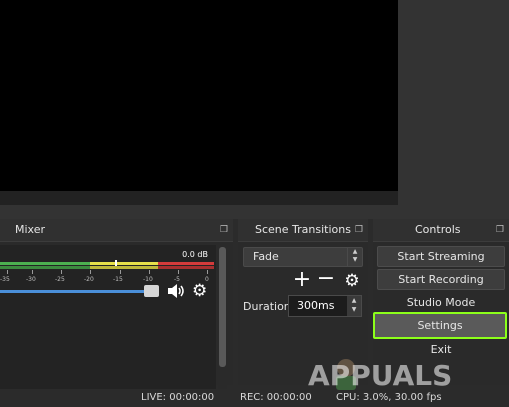  Describe the element at coordinates (116, 230) in the screenshot. I see `mixer-dock-title-bar: Mixer ❒` at that location.